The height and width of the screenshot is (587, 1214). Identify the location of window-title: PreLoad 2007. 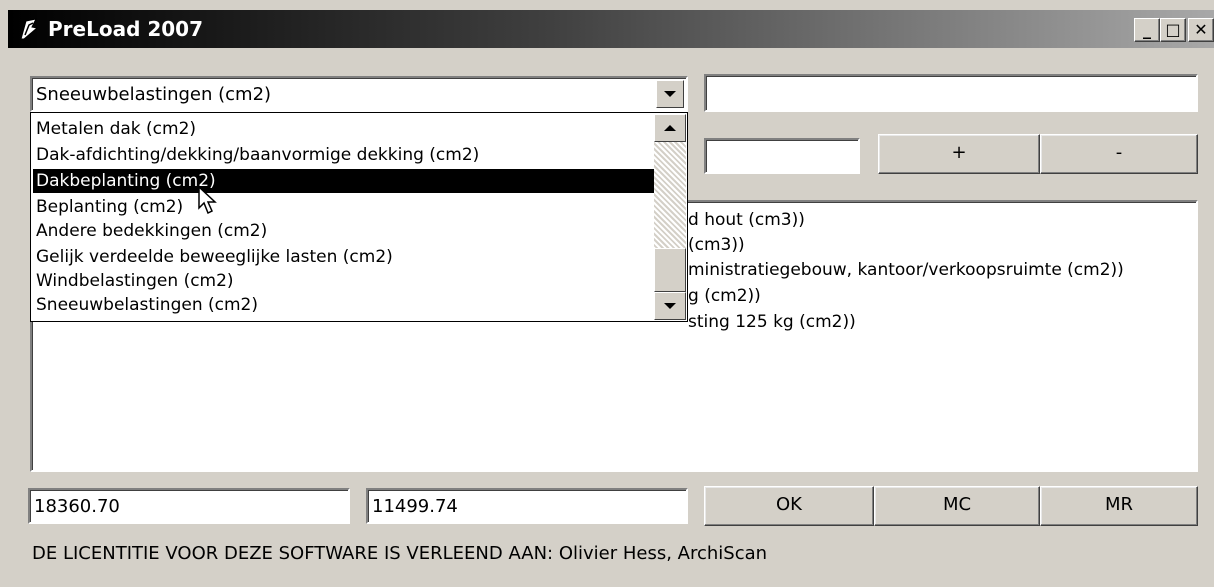
(126, 29).